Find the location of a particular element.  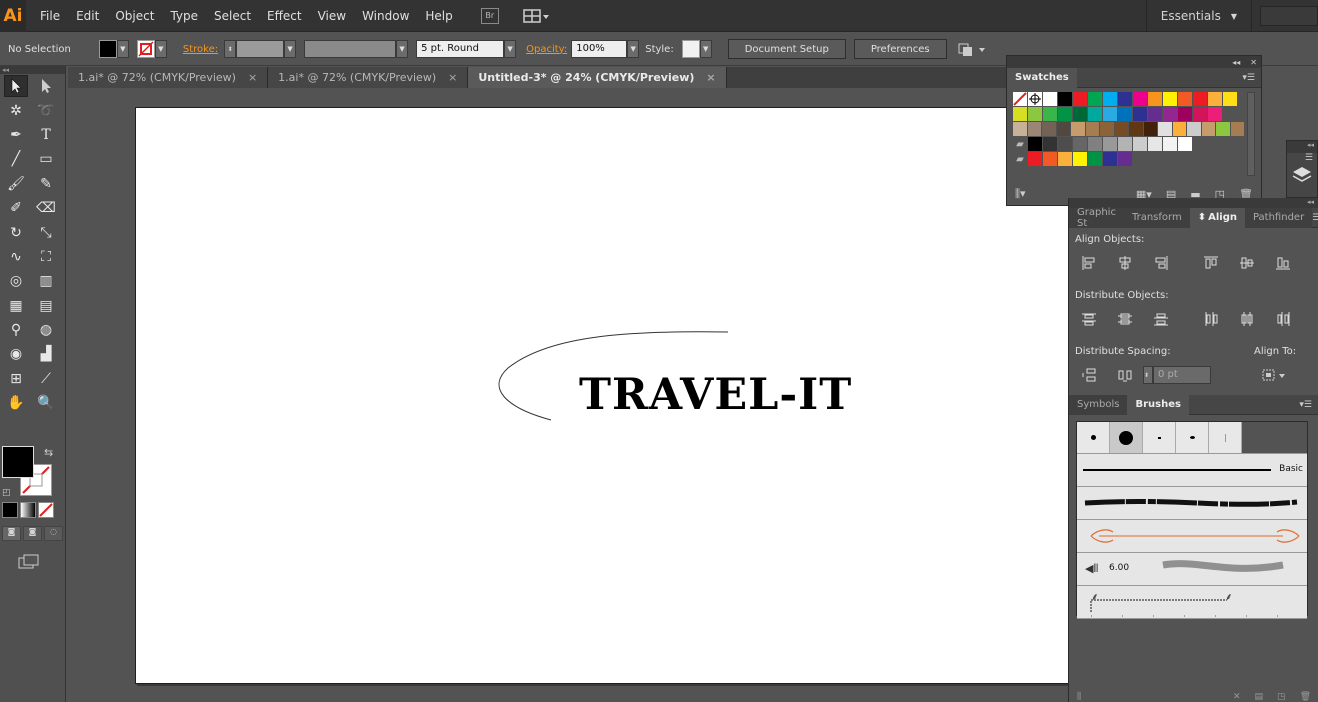

align-vcenter-icon is located at coordinates (1247, 263).